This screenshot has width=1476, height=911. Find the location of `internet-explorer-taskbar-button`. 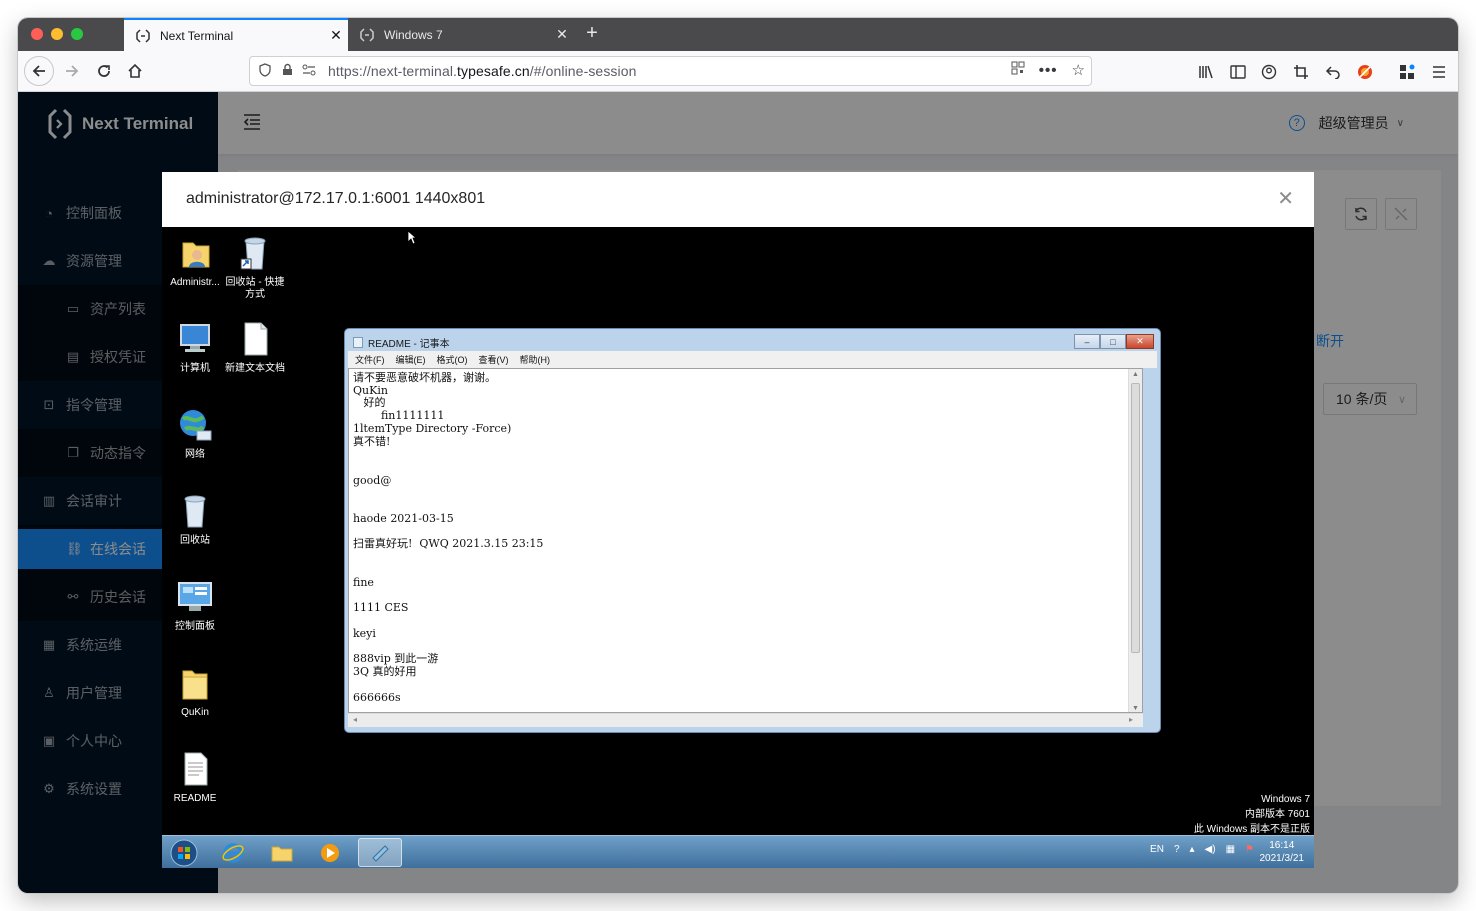

internet-explorer-taskbar-button is located at coordinates (233, 852).